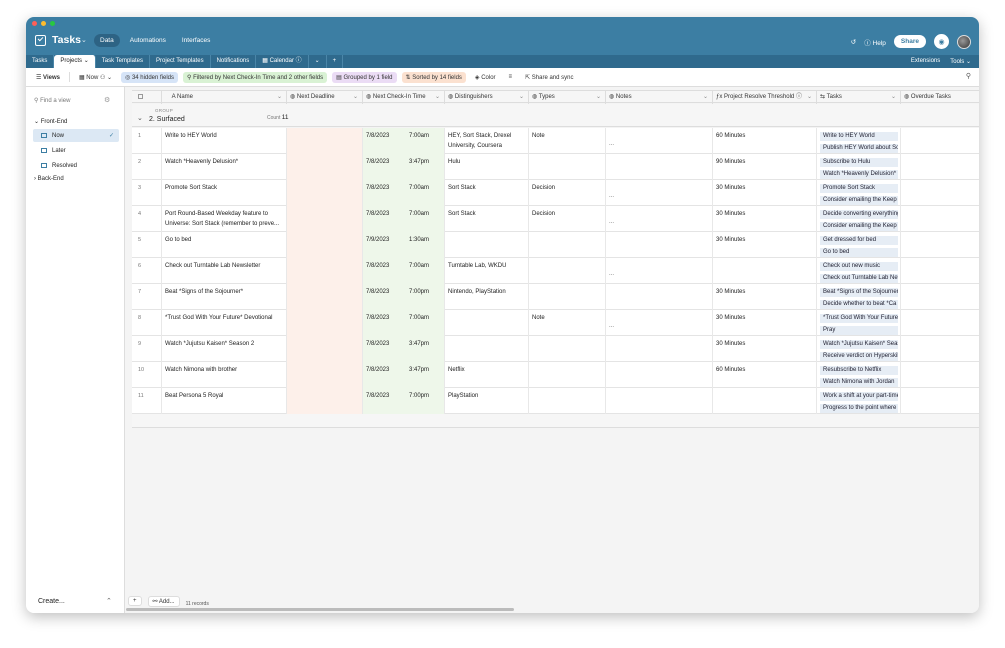 The height and width of the screenshot is (648, 1005). What do you see at coordinates (76, 150) in the screenshot?
I see `sidebar-item-later: Later` at bounding box center [76, 150].